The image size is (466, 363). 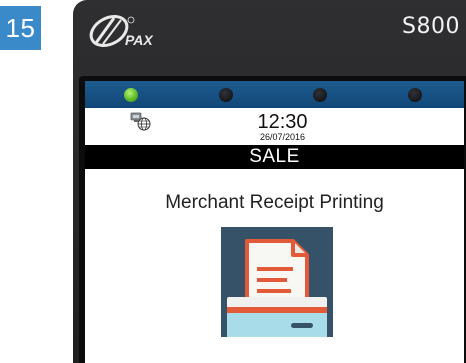 What do you see at coordinates (431, 26) in the screenshot?
I see `model-name: S800` at bounding box center [431, 26].